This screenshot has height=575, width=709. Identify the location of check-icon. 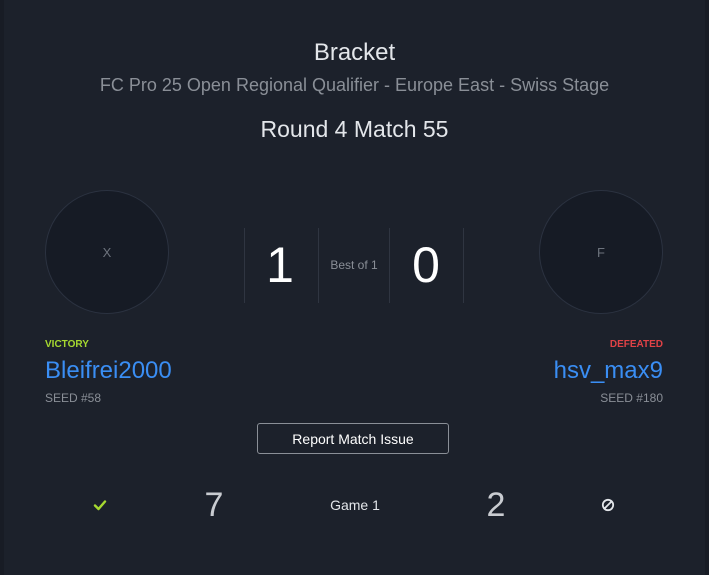
(100, 505).